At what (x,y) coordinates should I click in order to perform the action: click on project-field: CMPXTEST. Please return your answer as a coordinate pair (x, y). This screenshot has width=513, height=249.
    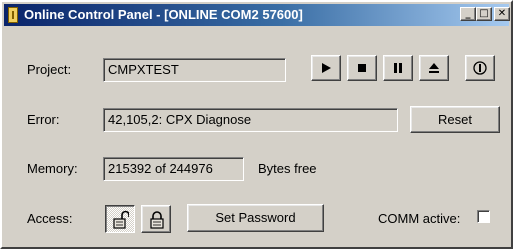
    Looking at the image, I should click on (194, 70).